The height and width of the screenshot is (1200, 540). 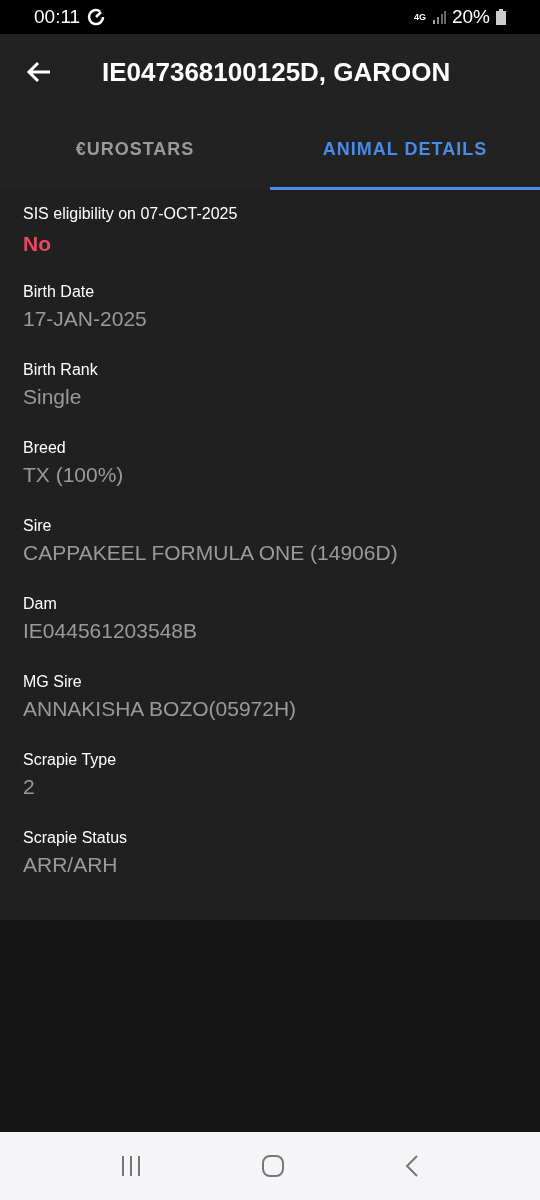 What do you see at coordinates (59, 292) in the screenshot?
I see `field-label: Birth Date` at bounding box center [59, 292].